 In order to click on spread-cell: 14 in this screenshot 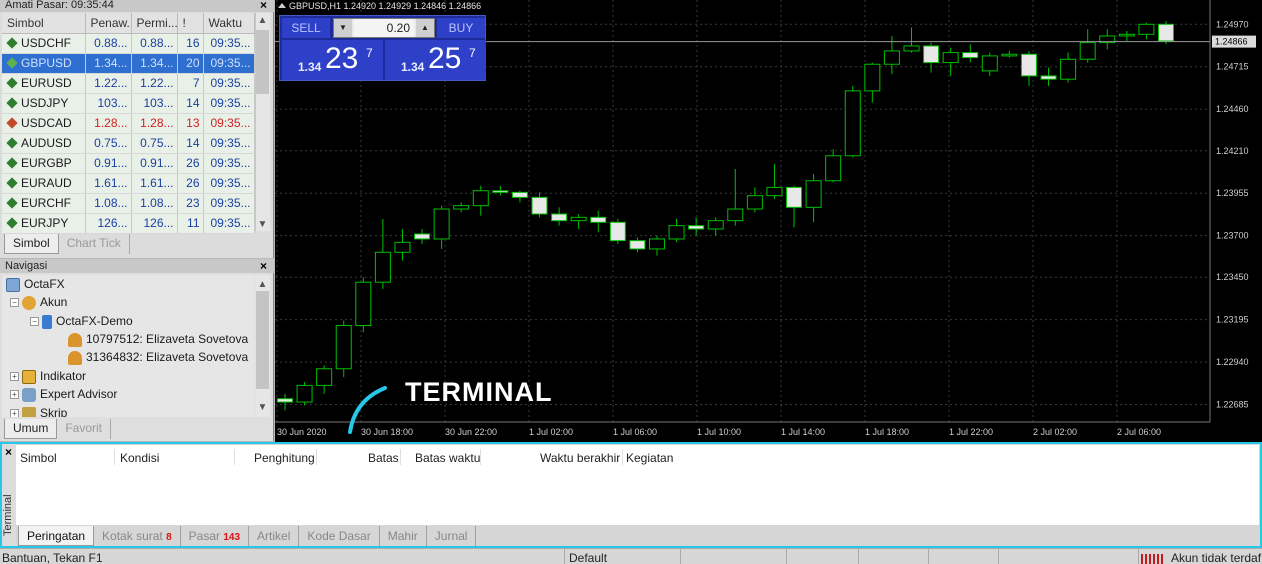, I will do `click(190, 103)`.